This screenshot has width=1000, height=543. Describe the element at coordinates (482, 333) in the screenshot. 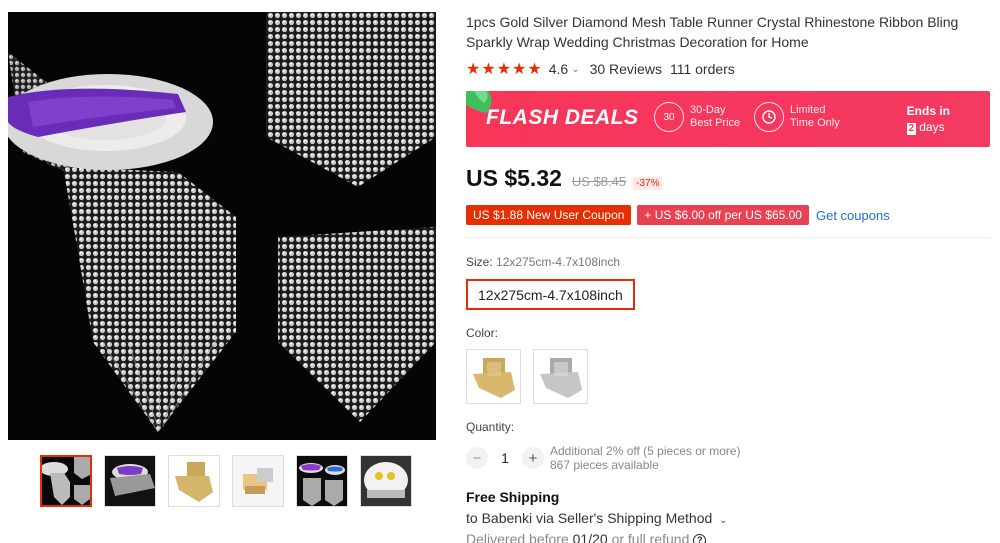

I see `color-label: Color:` at that location.